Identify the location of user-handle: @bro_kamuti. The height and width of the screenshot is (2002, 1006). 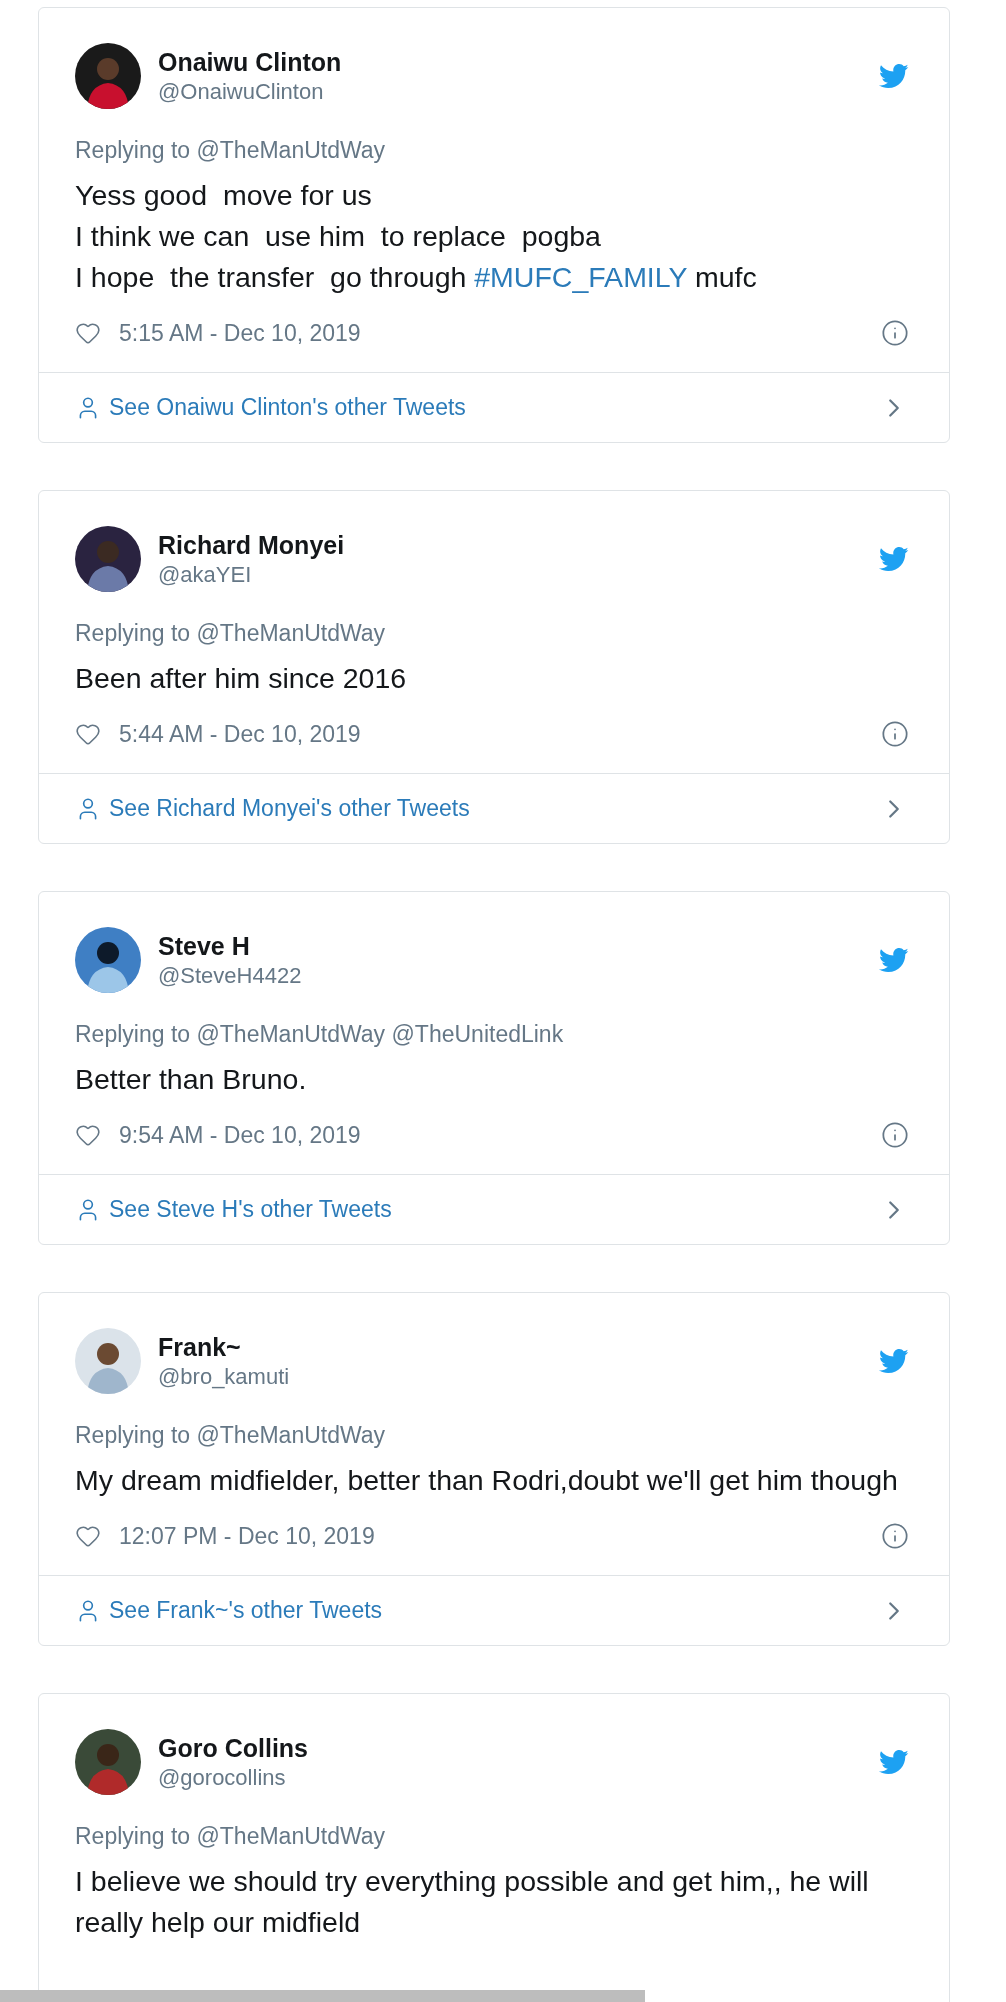
(510, 1376).